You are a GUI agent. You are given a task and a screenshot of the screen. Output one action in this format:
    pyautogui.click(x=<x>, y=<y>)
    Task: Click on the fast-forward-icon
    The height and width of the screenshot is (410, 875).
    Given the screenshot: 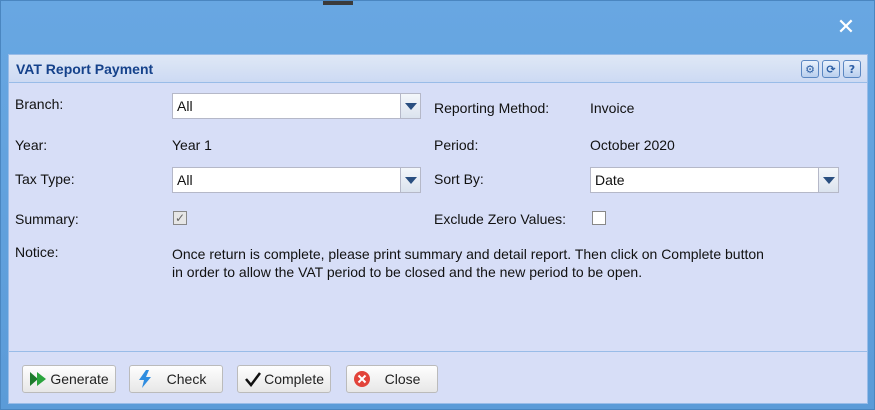 What is the action you would take?
    pyautogui.click(x=38, y=379)
    